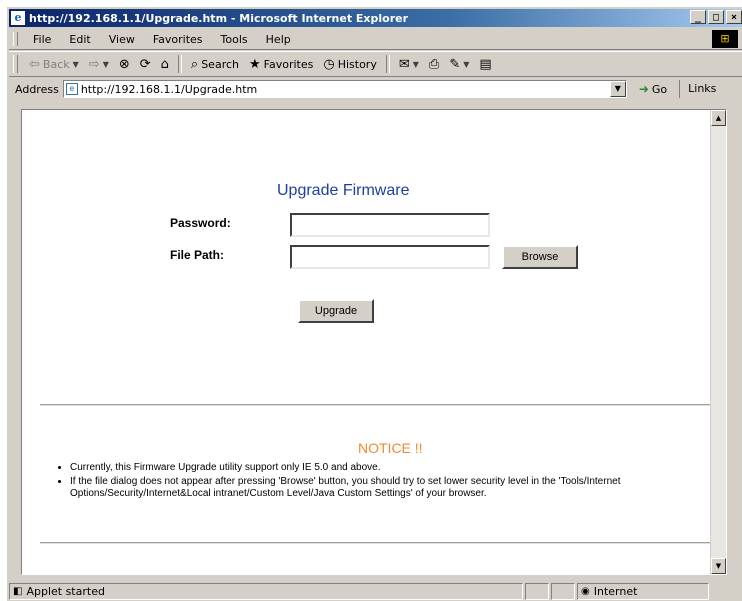 Image resolution: width=742 pixels, height=601 pixels. I want to click on menu-bar-grip, so click(15, 39).